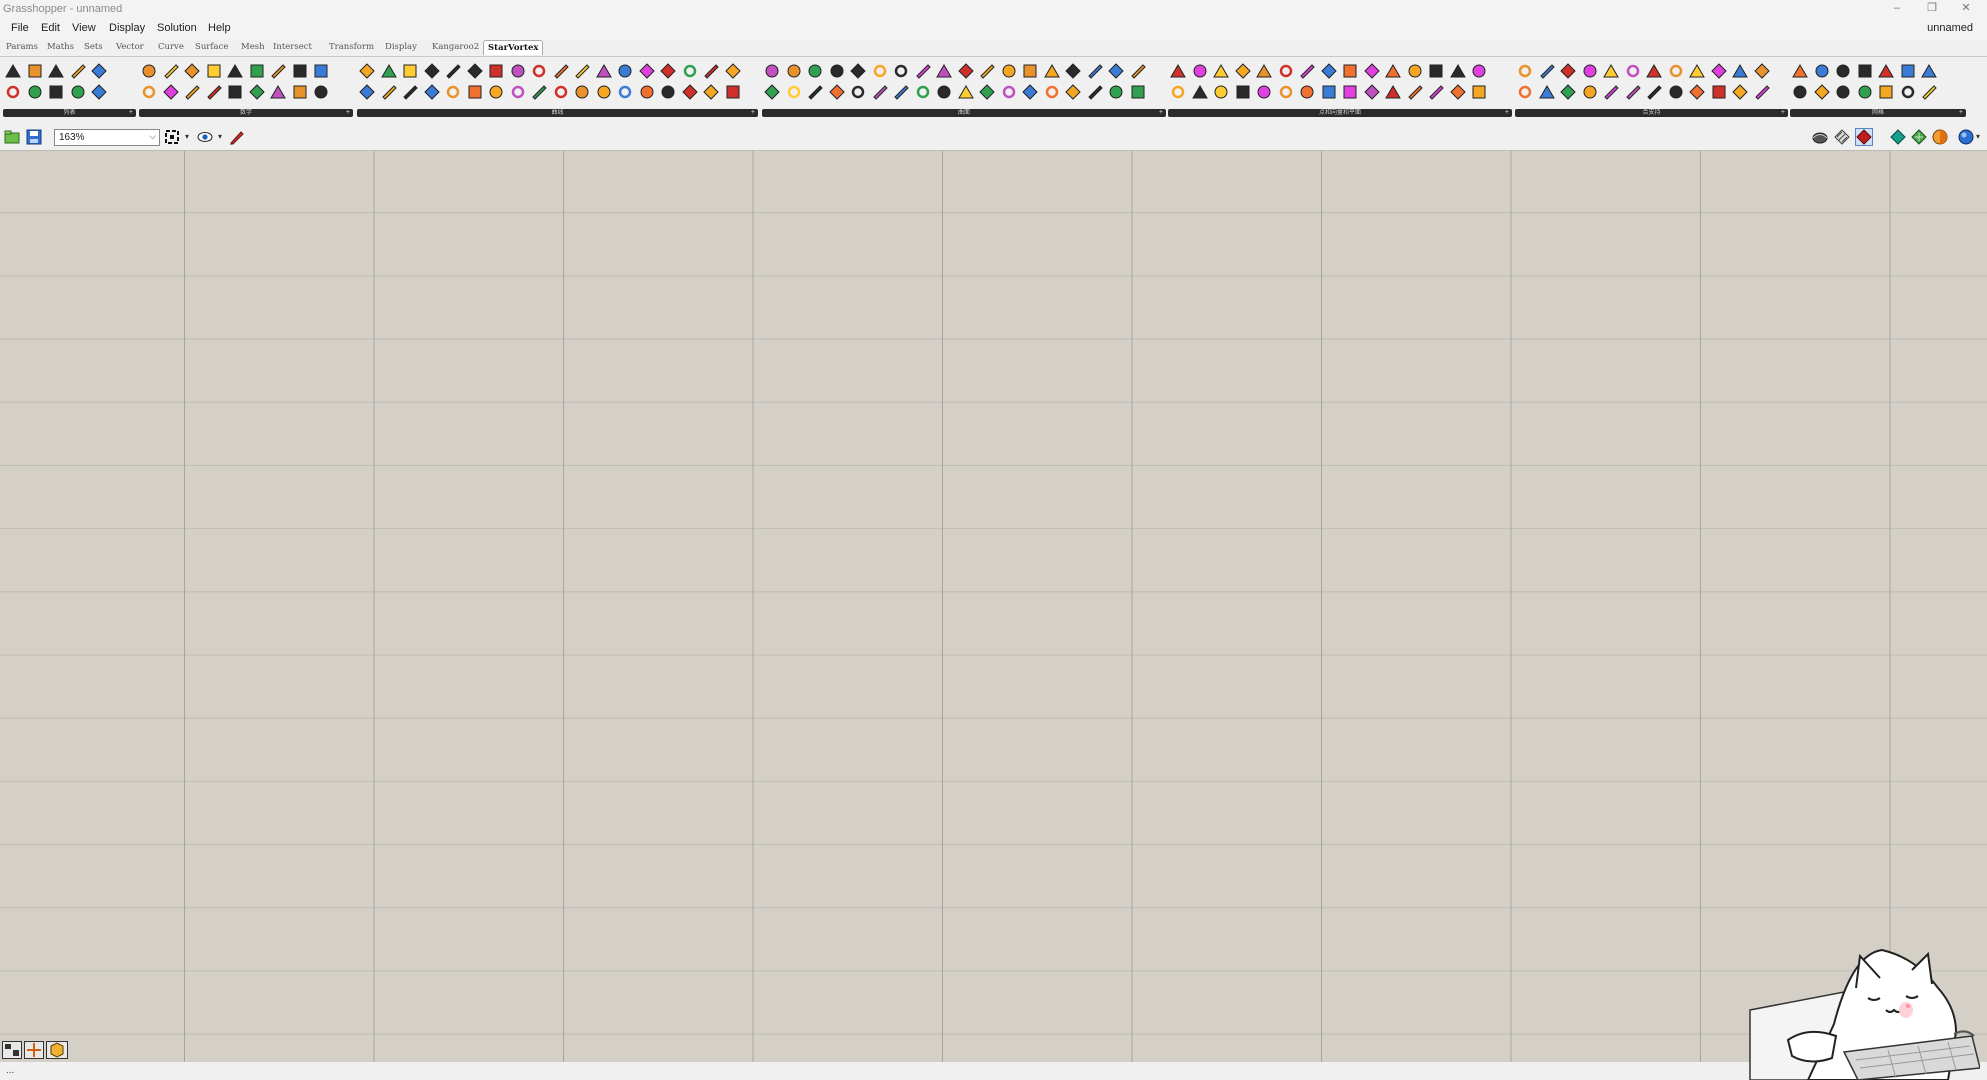 This screenshot has width=1987, height=1080. Describe the element at coordinates (69, 113) in the screenshot. I see `group-label: 列表 +` at that location.